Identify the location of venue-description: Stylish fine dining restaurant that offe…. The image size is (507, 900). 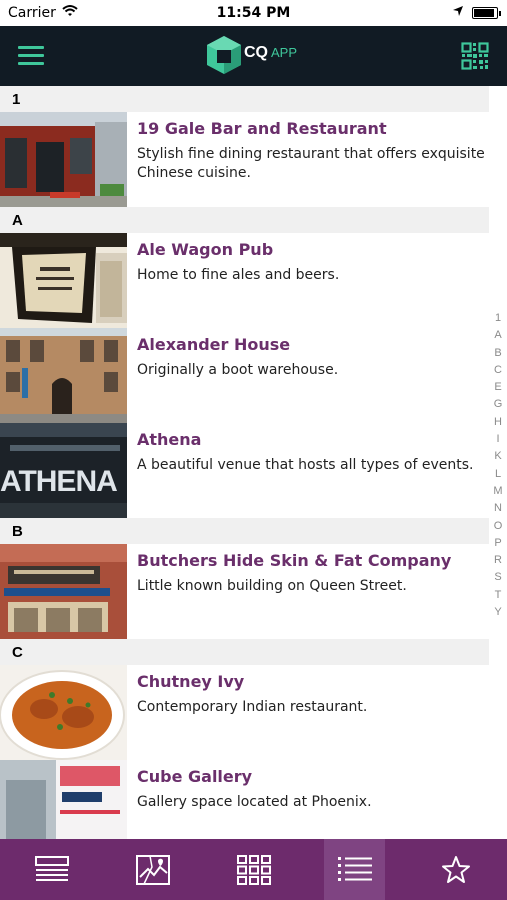
(311, 163).